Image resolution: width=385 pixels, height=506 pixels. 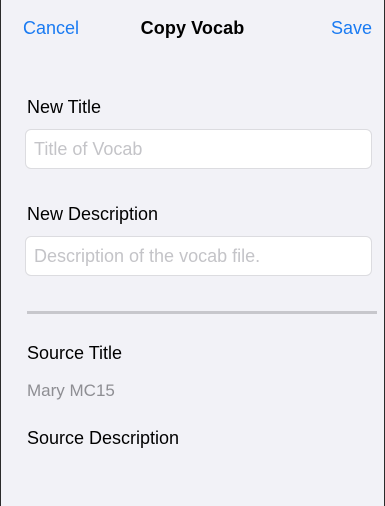 I want to click on section-divider, so click(x=202, y=312).